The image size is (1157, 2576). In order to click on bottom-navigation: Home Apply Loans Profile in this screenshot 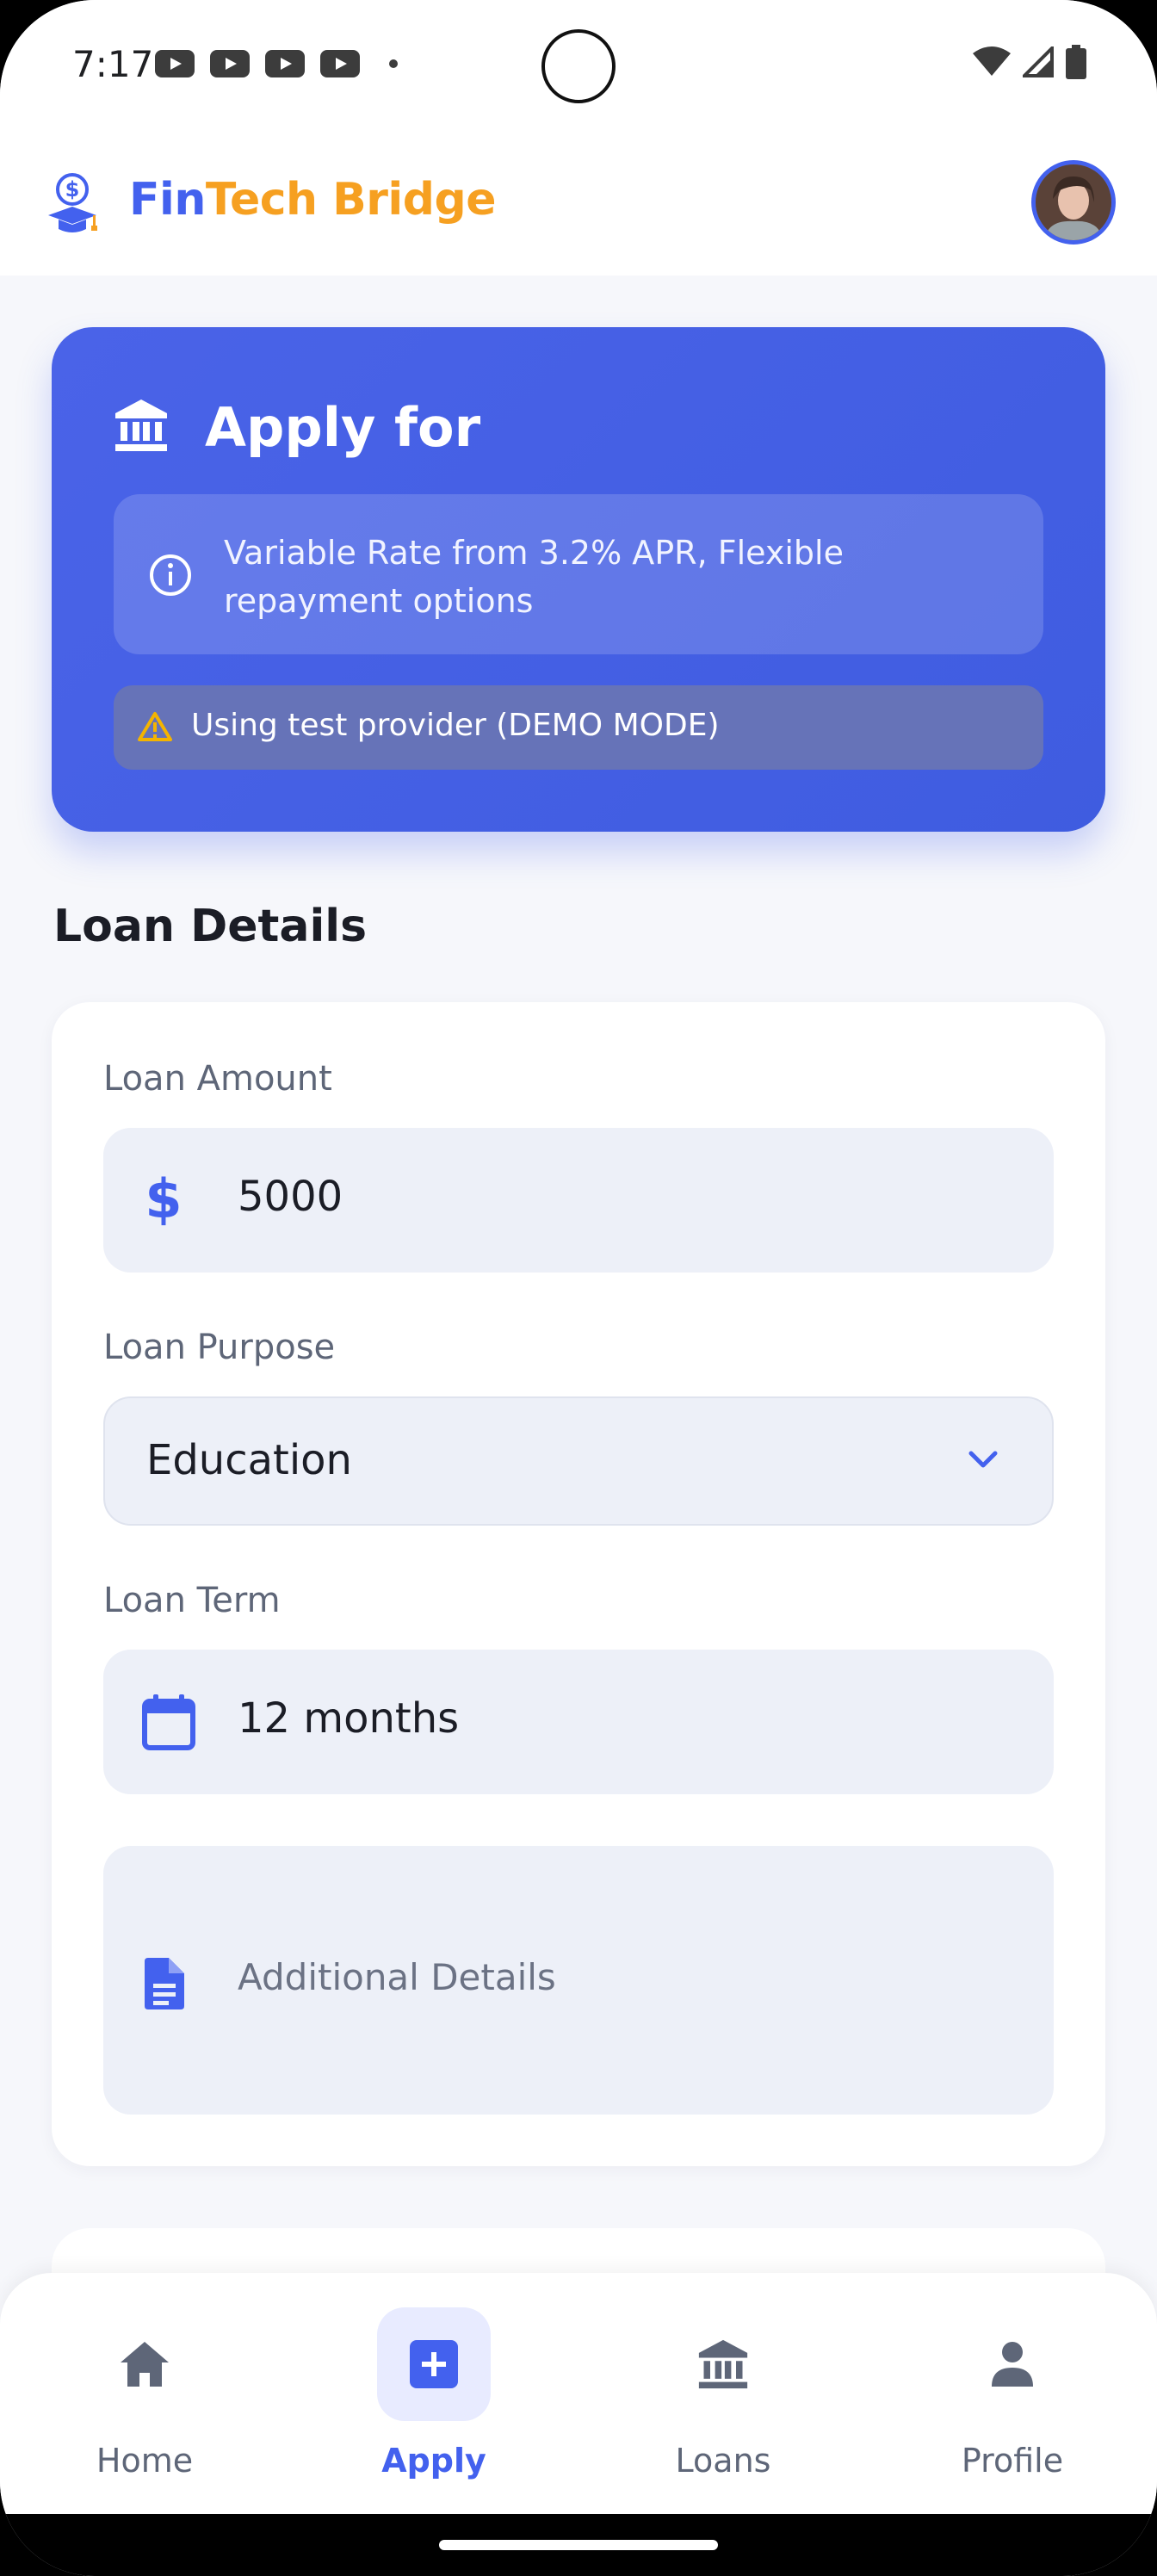, I will do `click(579, 2394)`.